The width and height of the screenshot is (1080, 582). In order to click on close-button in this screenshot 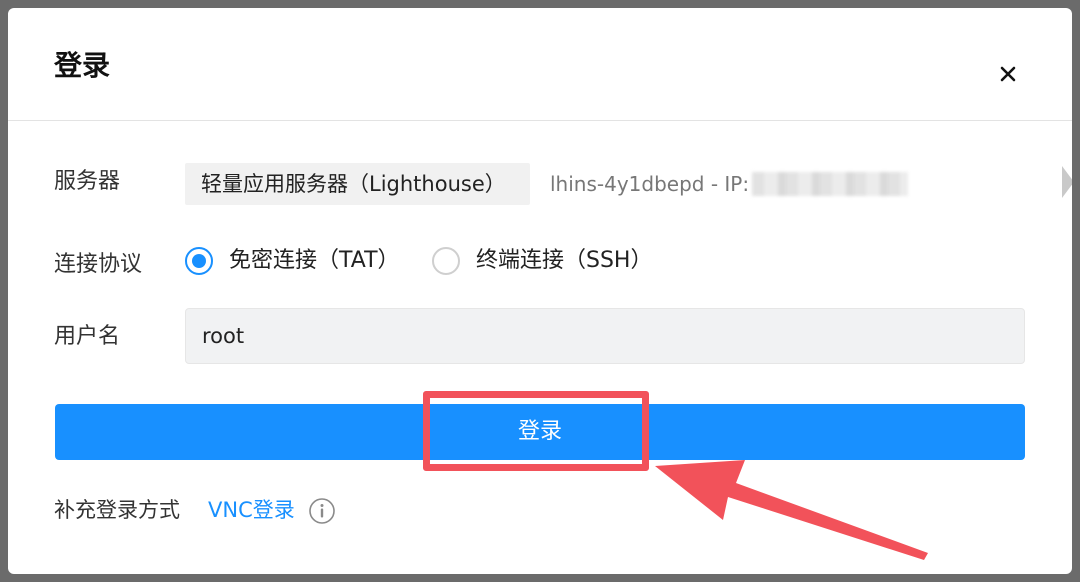, I will do `click(1008, 74)`.